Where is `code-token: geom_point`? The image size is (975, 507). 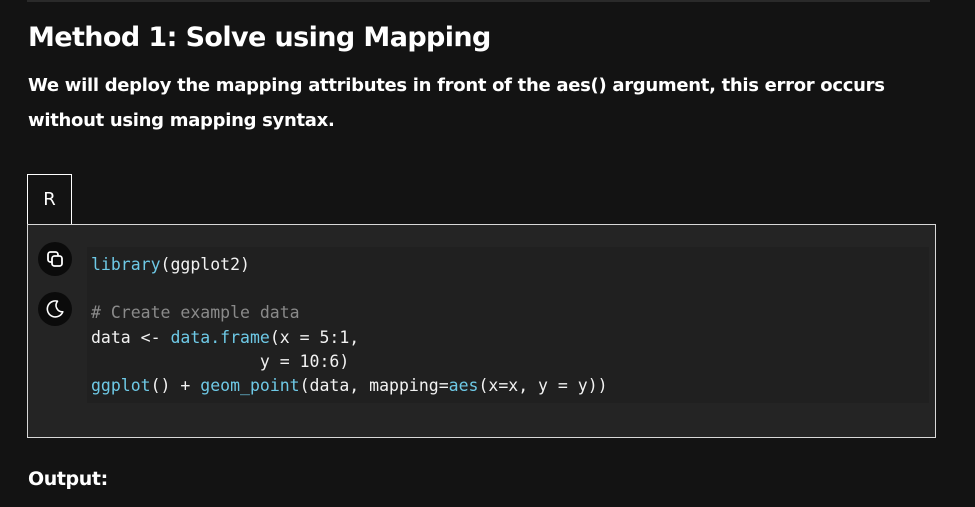 code-token: geom_point is located at coordinates (250, 386).